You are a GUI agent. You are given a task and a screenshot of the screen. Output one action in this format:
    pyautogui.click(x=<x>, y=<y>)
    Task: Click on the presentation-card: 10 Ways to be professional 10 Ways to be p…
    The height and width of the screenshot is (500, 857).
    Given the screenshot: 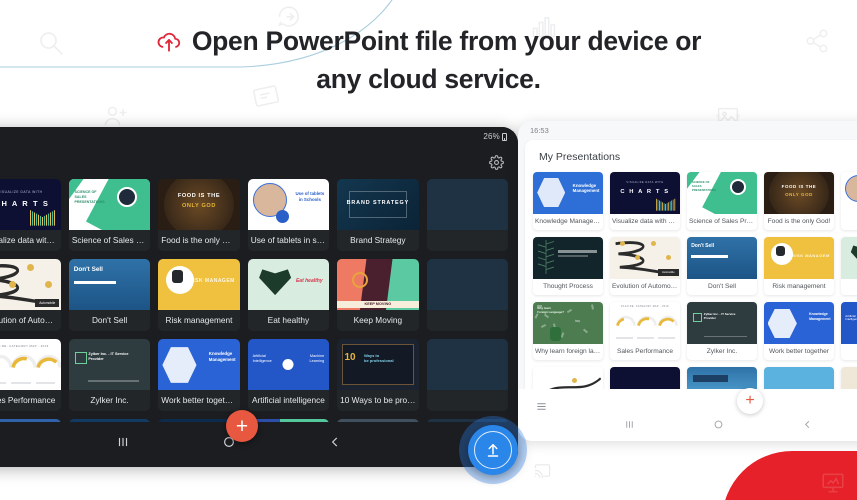 What is the action you would take?
    pyautogui.click(x=378, y=375)
    